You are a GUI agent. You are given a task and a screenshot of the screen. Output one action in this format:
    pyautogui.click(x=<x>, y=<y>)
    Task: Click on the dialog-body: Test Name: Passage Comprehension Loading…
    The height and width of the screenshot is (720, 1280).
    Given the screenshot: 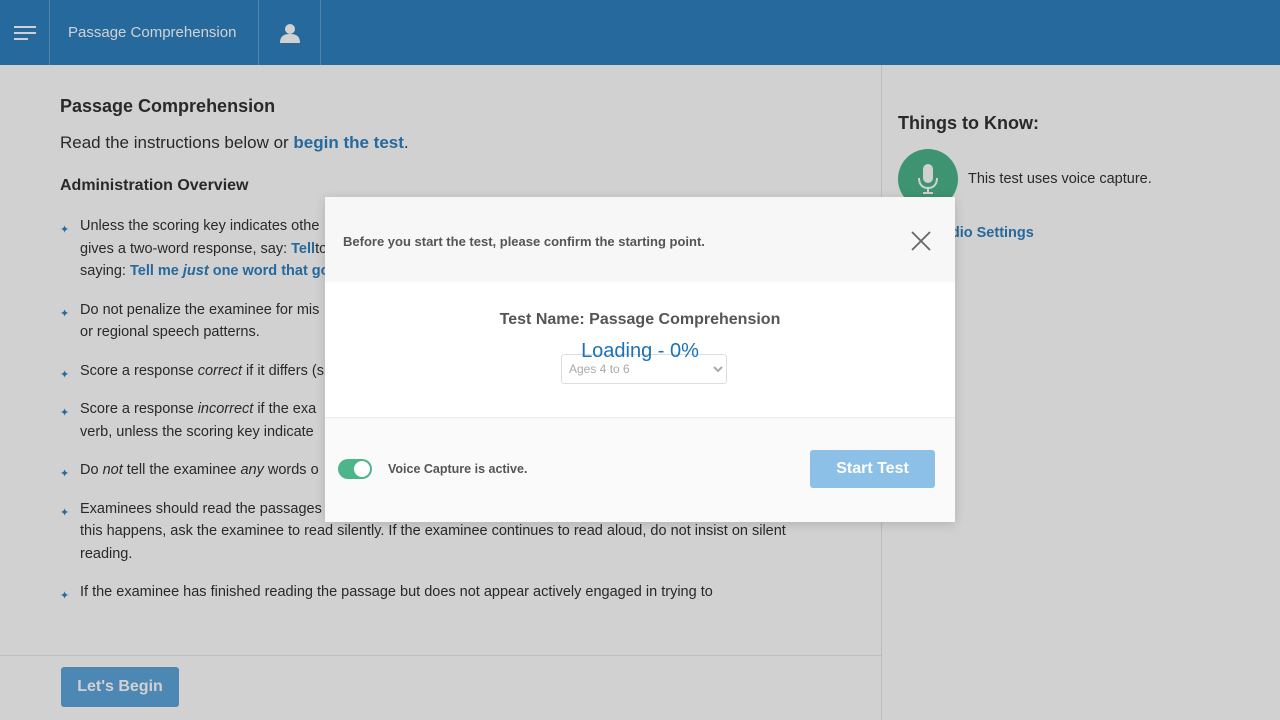 What is the action you would take?
    pyautogui.click(x=640, y=350)
    